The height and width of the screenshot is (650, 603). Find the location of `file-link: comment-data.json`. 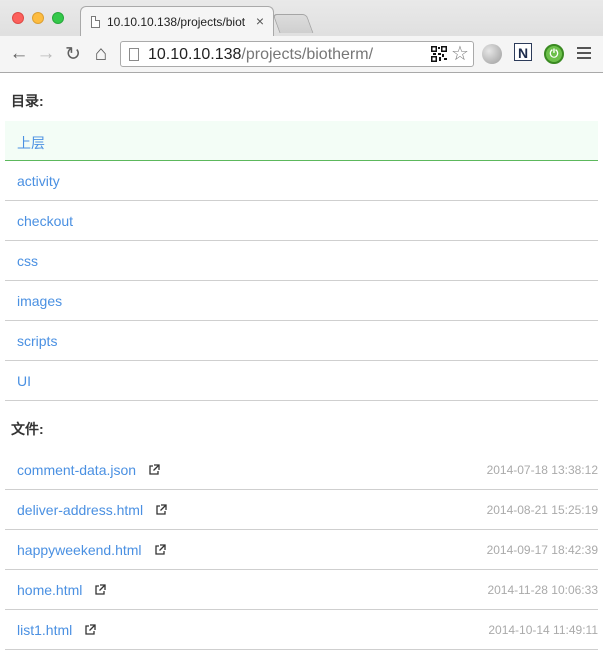

file-link: comment-data.json is located at coordinates (76, 470).